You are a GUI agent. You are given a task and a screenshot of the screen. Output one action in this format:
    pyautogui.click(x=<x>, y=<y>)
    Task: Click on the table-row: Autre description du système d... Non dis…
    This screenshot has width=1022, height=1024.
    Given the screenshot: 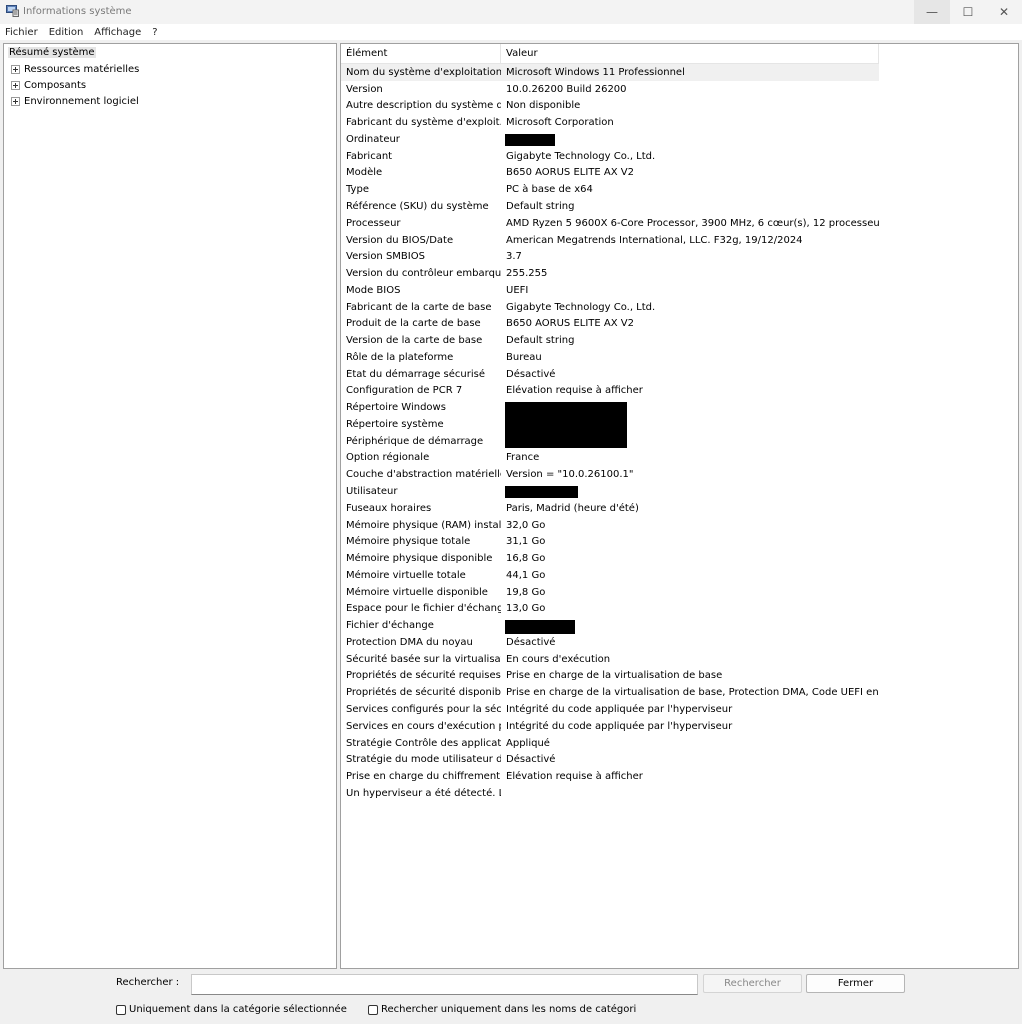 What is the action you would take?
    pyautogui.click(x=610, y=106)
    